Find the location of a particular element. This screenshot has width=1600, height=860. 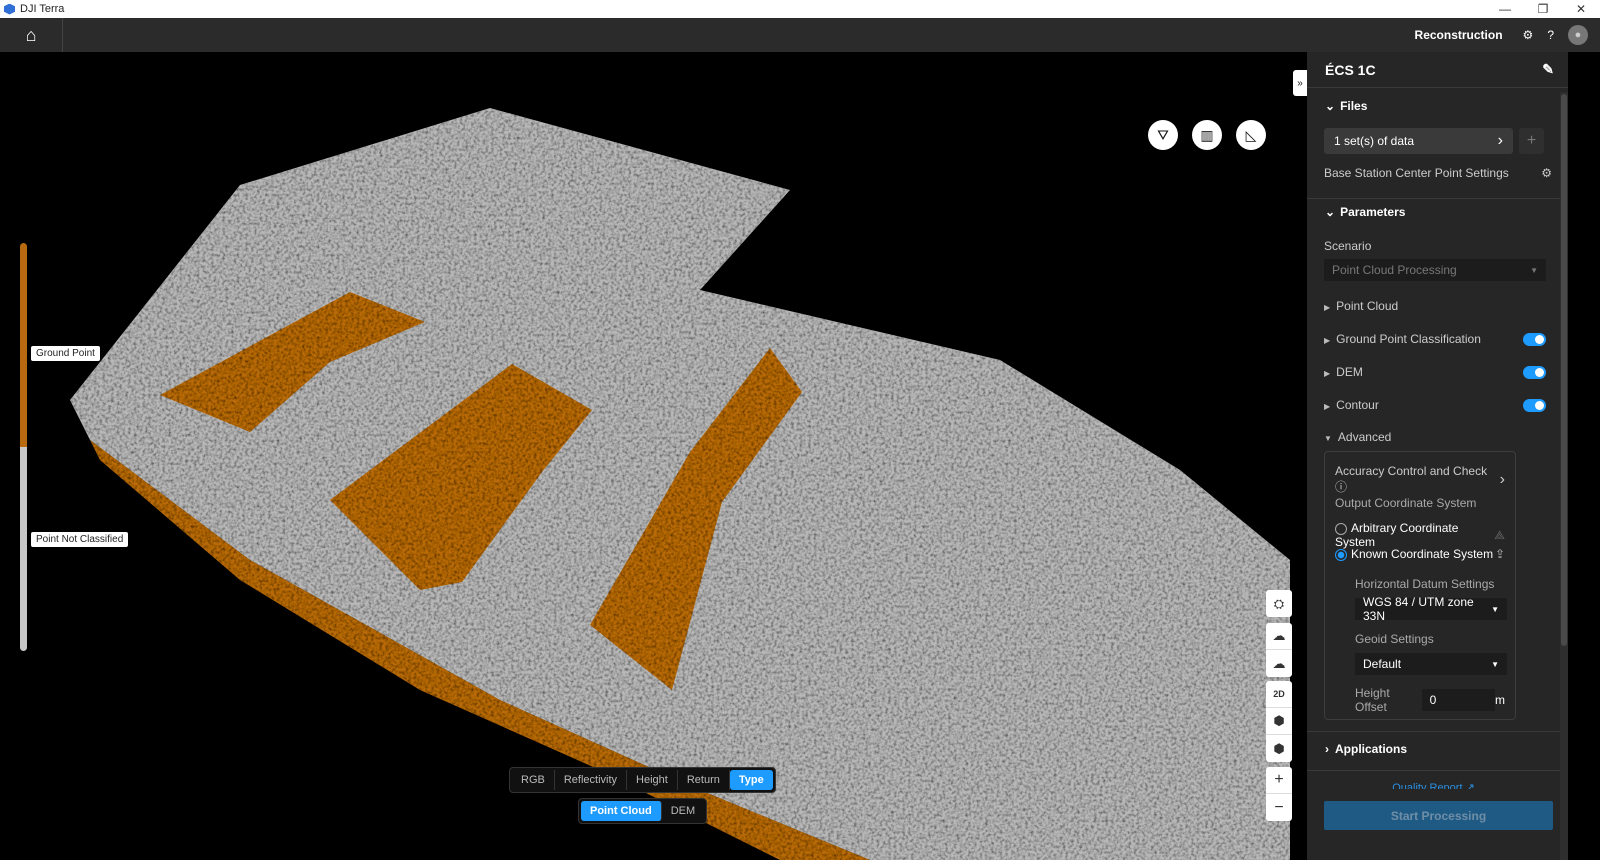

reset-view-button: ⛭ is located at coordinates (1279, 603).